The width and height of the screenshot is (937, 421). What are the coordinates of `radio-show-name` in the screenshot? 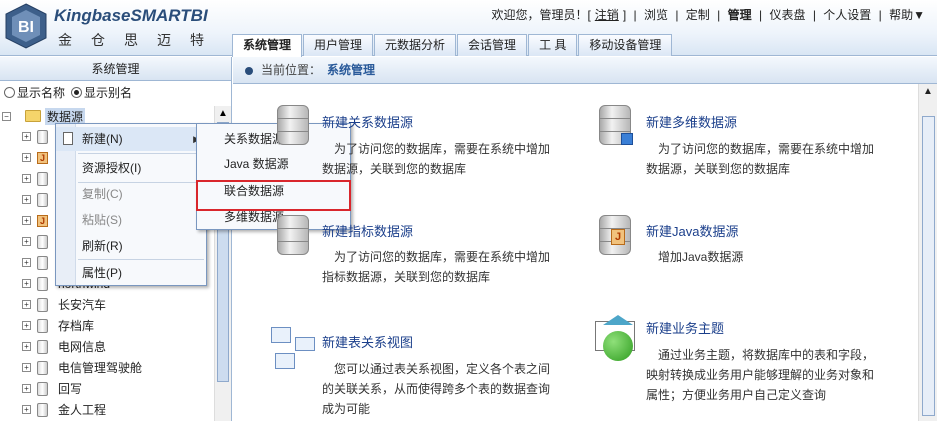 It's located at (9, 92).